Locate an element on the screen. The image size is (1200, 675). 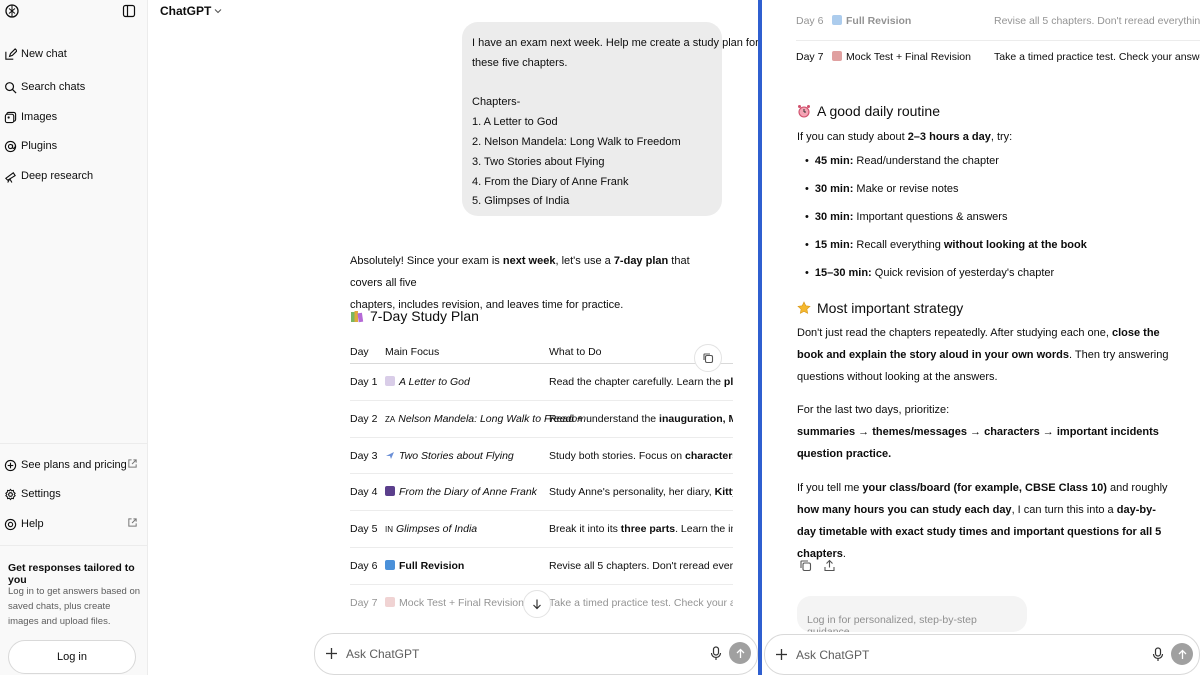
focus-text: From the Diary of Anne Frank is located at coordinates (468, 492).